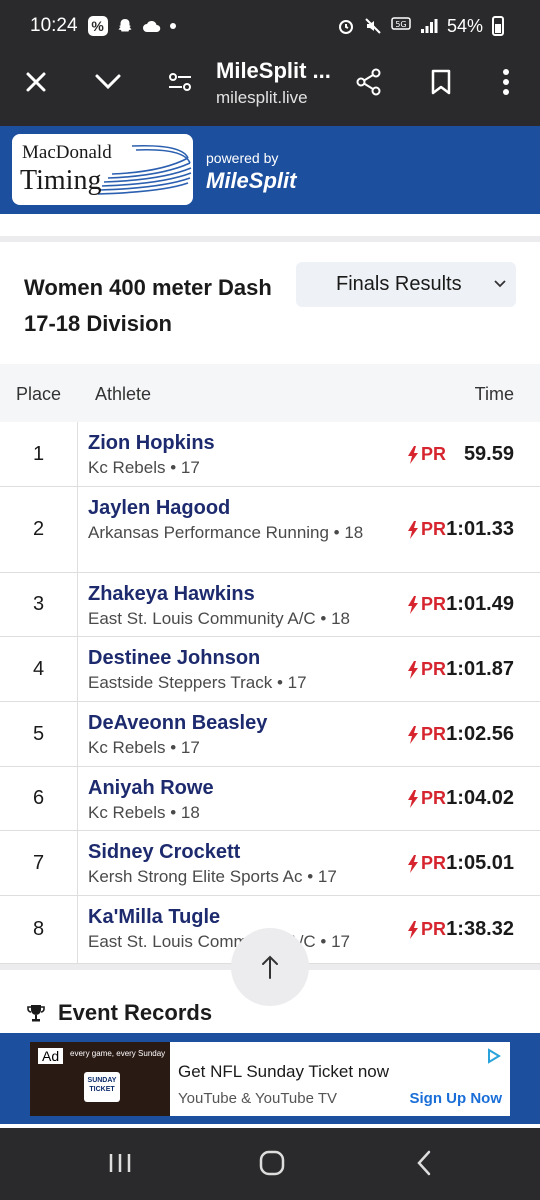 The image size is (540, 1200). I want to click on row-athlete: DeAveonn Beasley Kc Rebels • 17, so click(228, 735).